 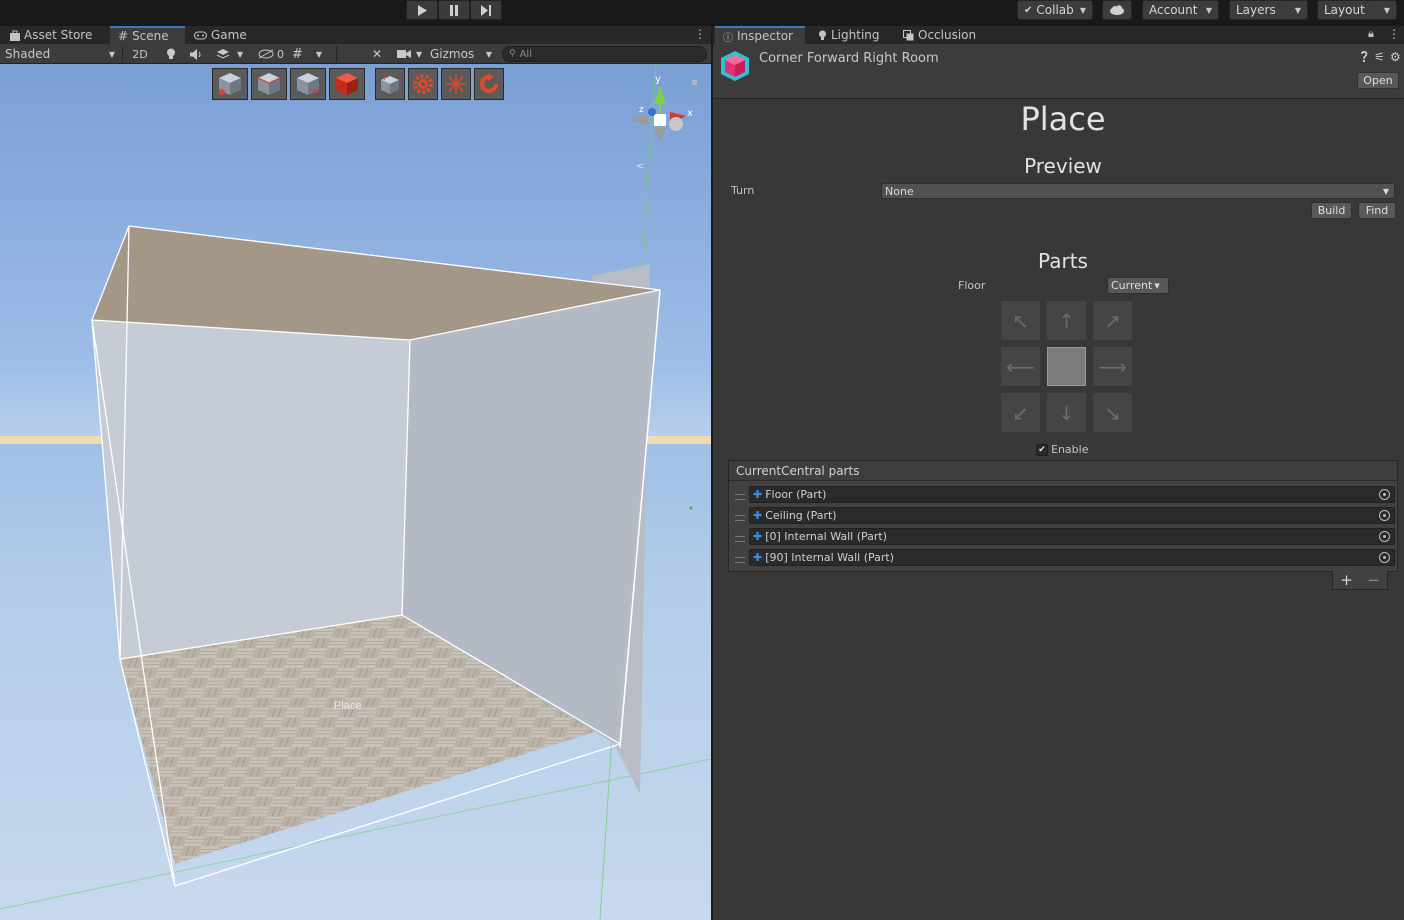 I want to click on collab-dropdown: ✔ Collab ▼, so click(x=1055, y=10).